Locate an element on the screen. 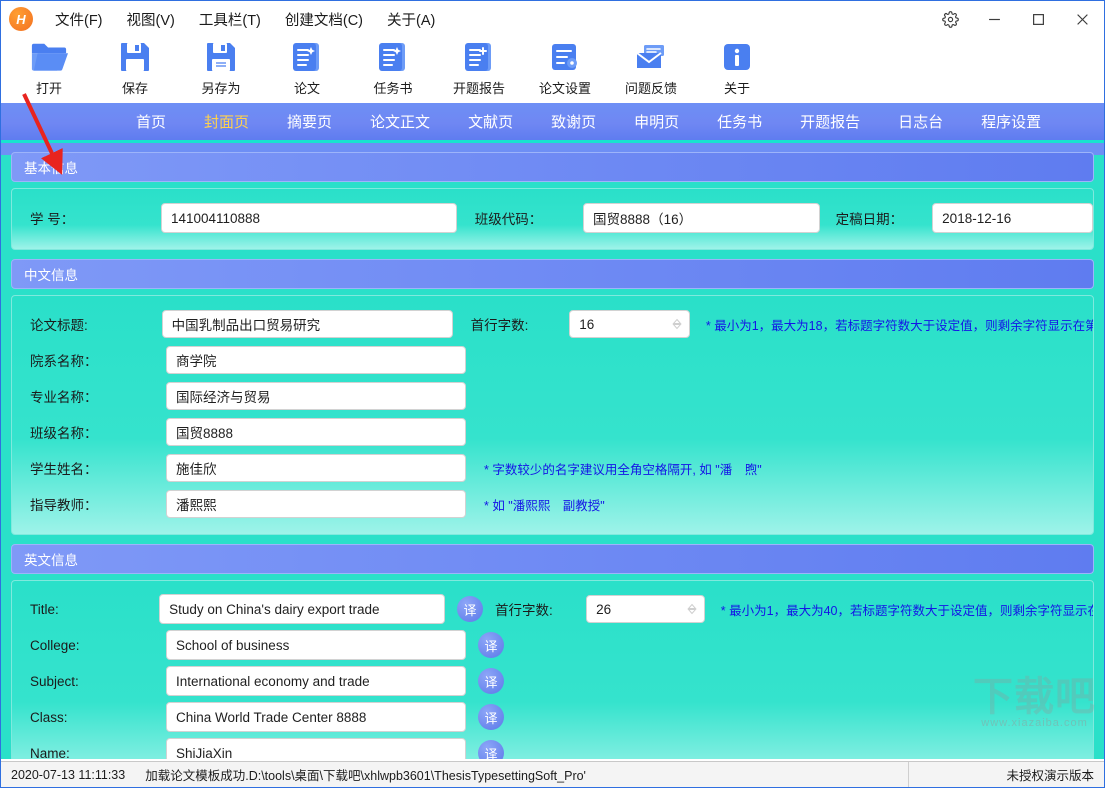 Image resolution: width=1105 pixels, height=788 pixels. window-controls is located at coordinates (1016, 19).